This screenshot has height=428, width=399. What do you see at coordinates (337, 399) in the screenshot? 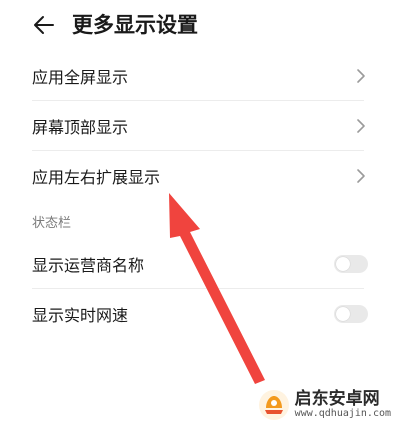
I see `watermark-name: 启东安卓网` at bounding box center [337, 399].